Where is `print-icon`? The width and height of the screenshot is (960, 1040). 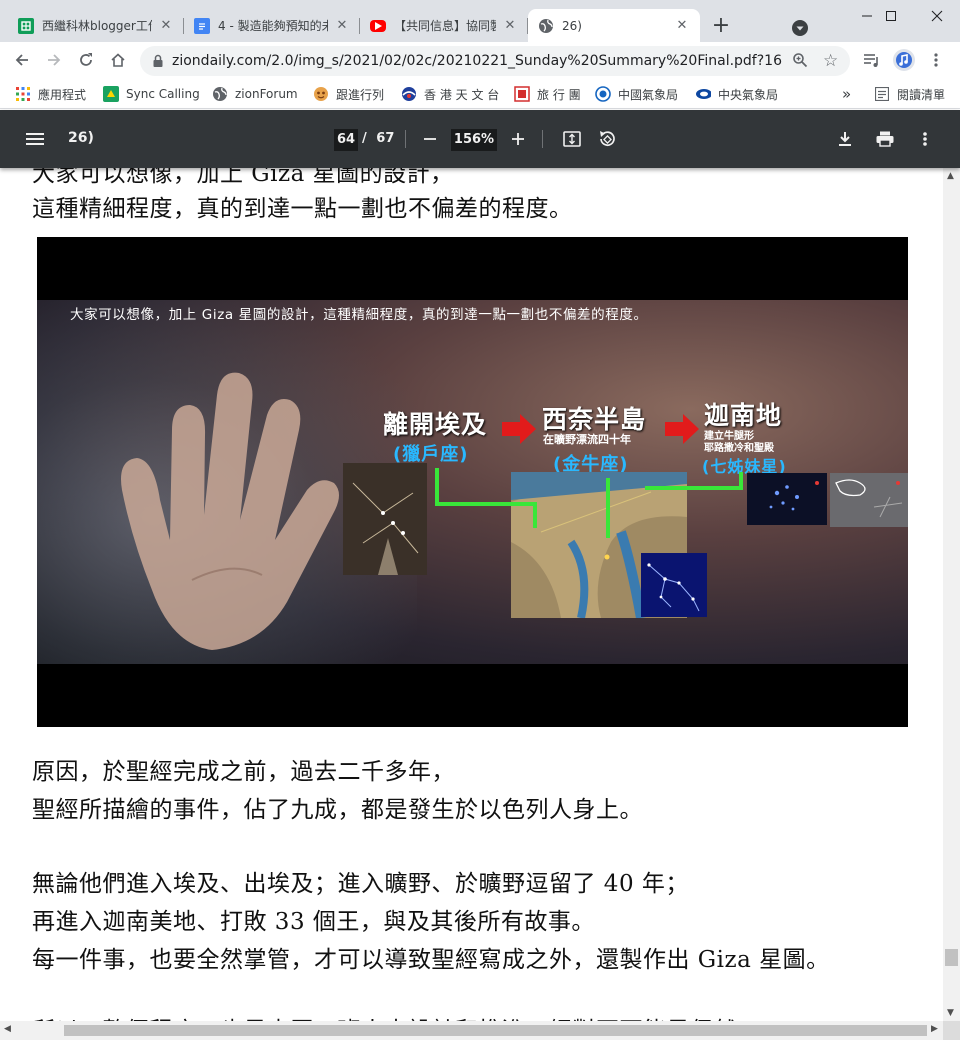
print-icon is located at coordinates (885, 139).